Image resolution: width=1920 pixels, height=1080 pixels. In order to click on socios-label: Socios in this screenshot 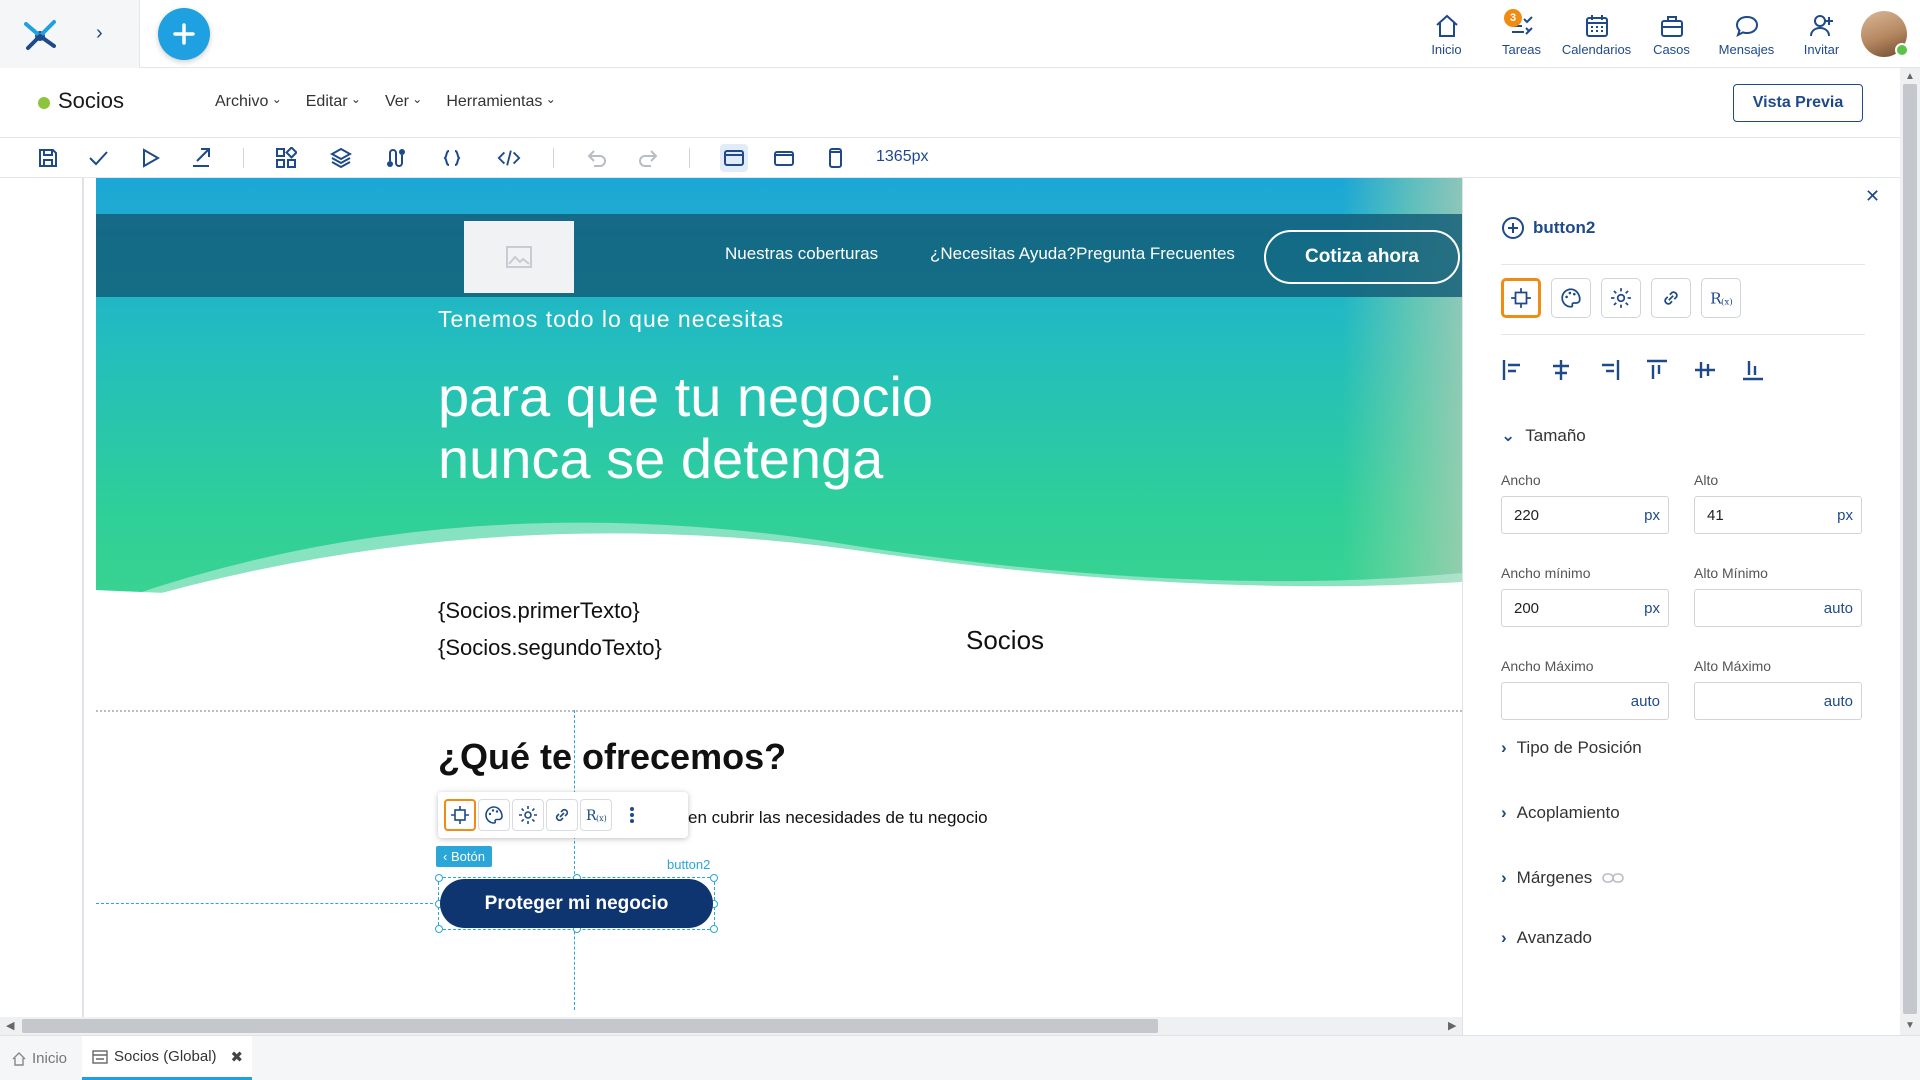, I will do `click(1005, 640)`.